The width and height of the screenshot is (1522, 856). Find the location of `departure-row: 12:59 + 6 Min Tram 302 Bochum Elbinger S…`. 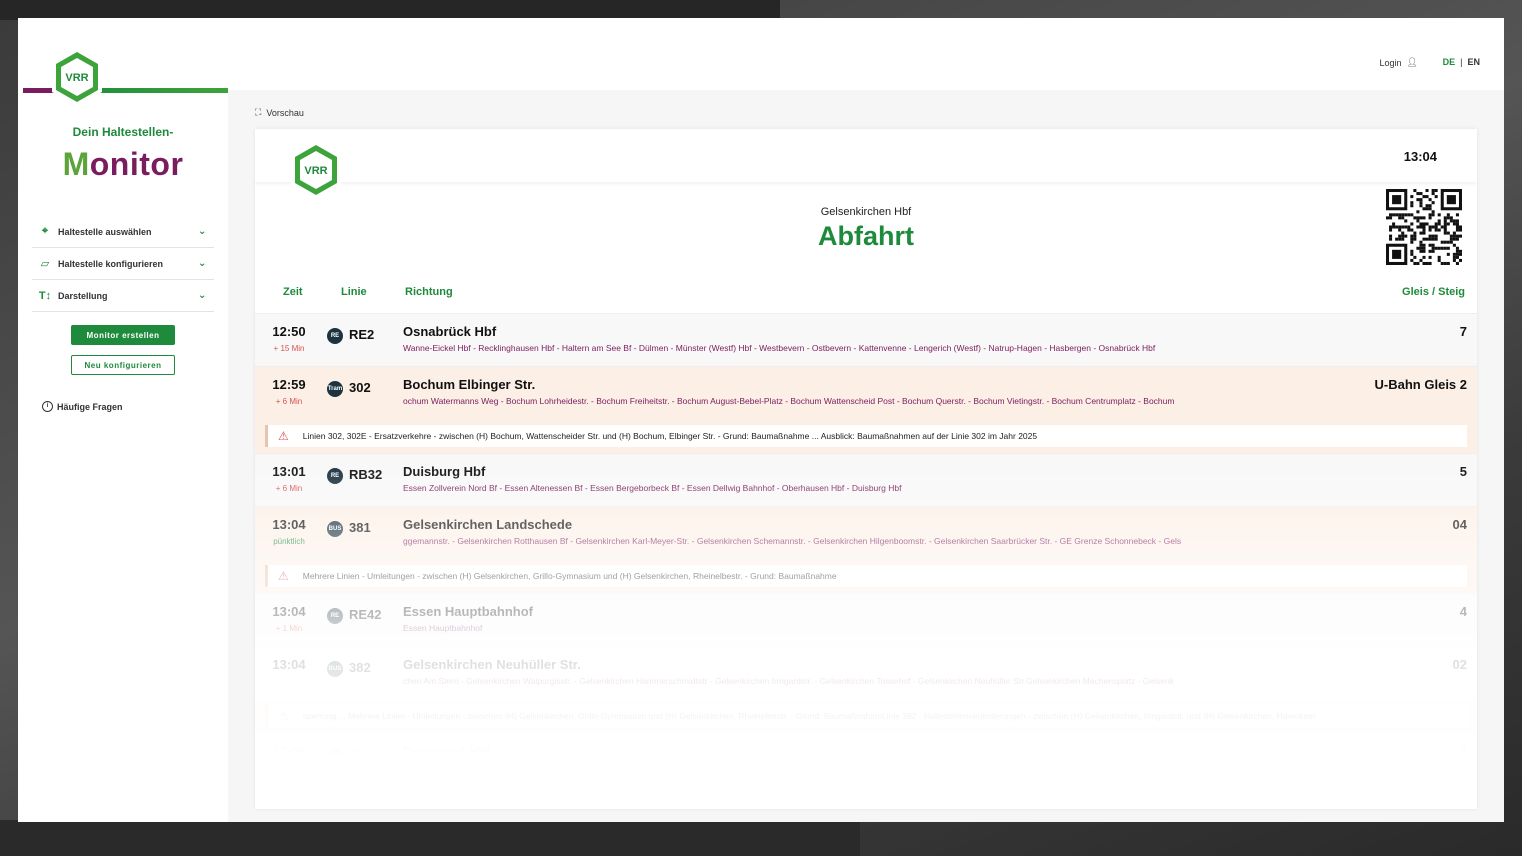

departure-row: 12:59 + 6 Min Tram 302 Bochum Elbinger S… is located at coordinates (866, 392).